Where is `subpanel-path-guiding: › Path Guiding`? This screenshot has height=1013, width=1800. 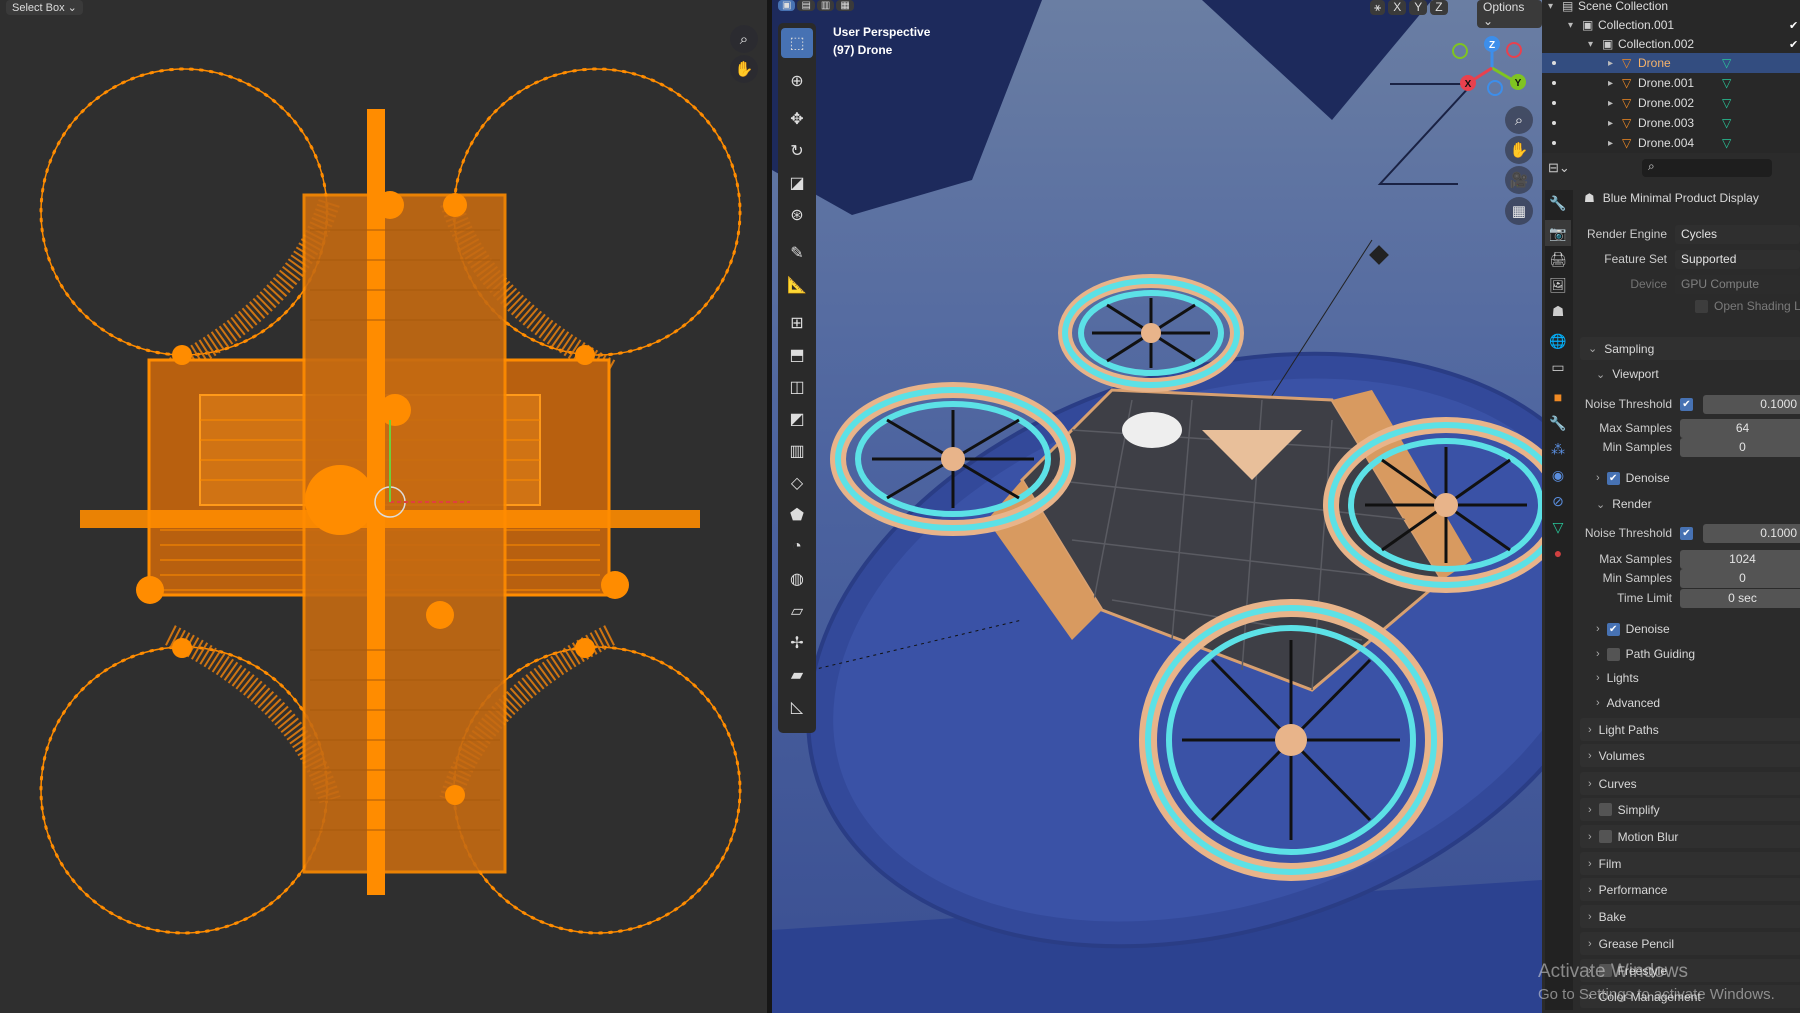 subpanel-path-guiding: › Path Guiding is located at coordinates (1645, 654).